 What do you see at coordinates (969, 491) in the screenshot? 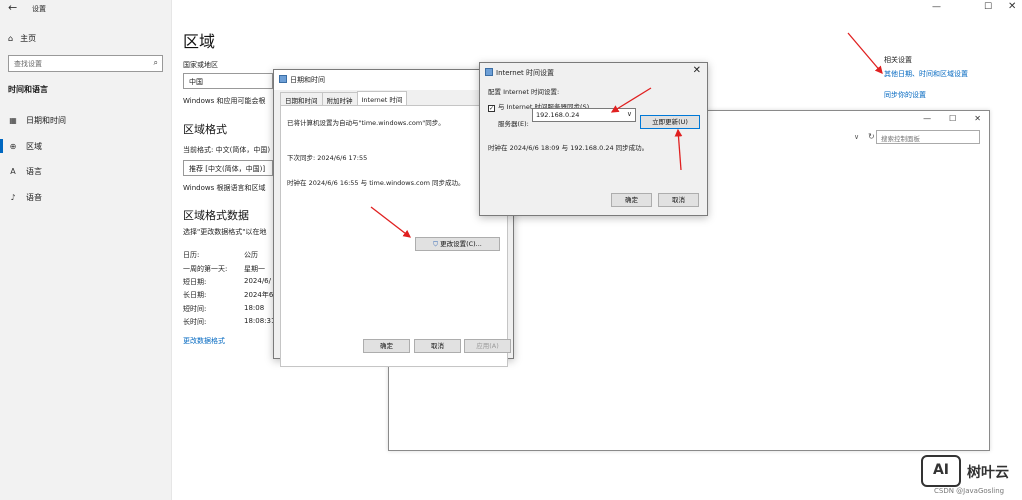
I see `watermark-credit: CSDN @JavaGosling` at bounding box center [969, 491].